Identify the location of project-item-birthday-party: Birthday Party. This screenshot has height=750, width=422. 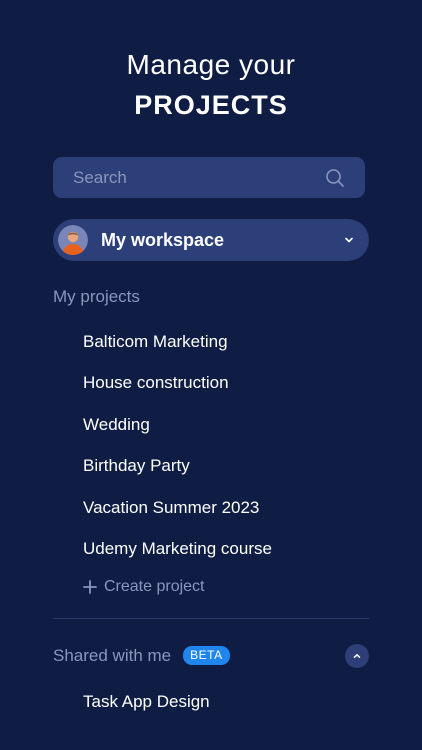
(226, 473).